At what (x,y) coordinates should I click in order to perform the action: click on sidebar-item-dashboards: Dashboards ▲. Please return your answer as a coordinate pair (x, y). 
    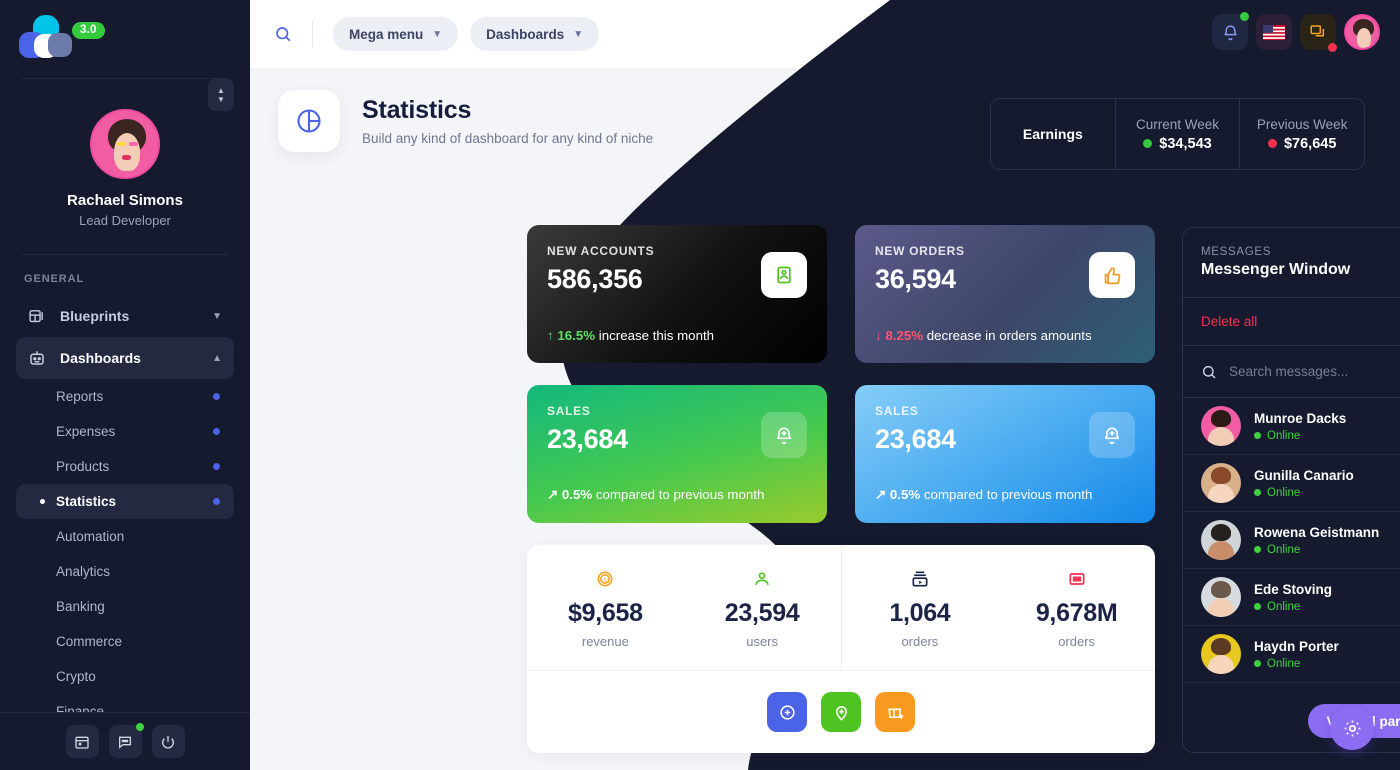
    Looking at the image, I should click on (125, 358).